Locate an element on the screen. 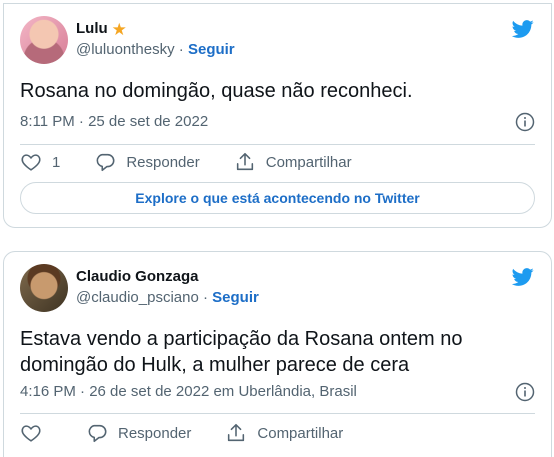 The width and height of the screenshot is (554, 457). handle-line: @claudio_psciano · Seguir is located at coordinates (167, 298).